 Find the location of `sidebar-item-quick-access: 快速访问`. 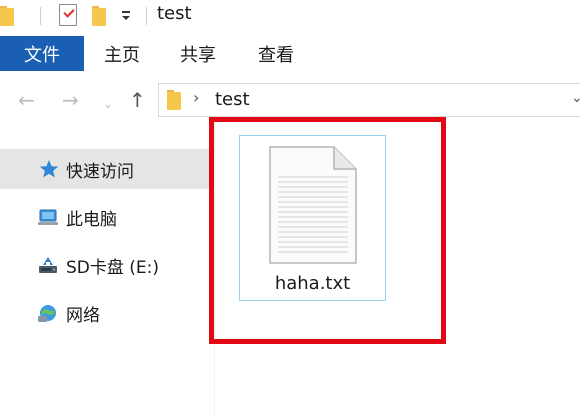

sidebar-item-quick-access: 快速访问 is located at coordinates (106, 169).